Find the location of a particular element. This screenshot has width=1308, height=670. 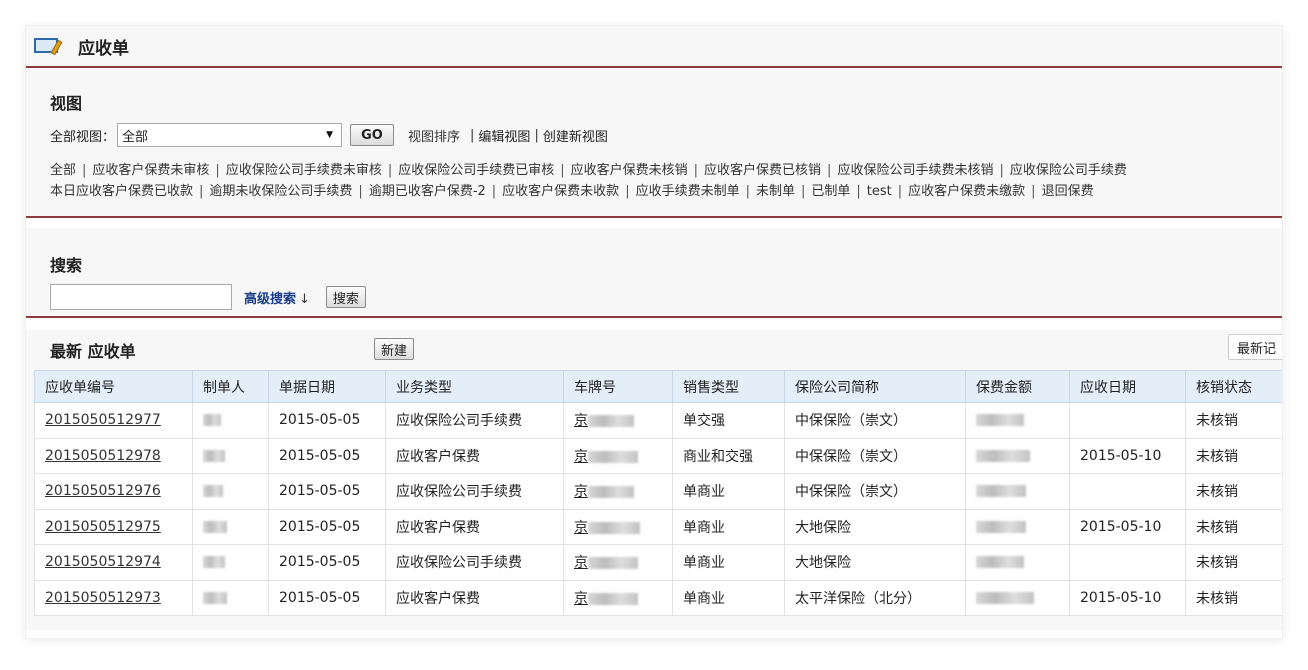

column-header: 保险公司简称 is located at coordinates (875, 386).